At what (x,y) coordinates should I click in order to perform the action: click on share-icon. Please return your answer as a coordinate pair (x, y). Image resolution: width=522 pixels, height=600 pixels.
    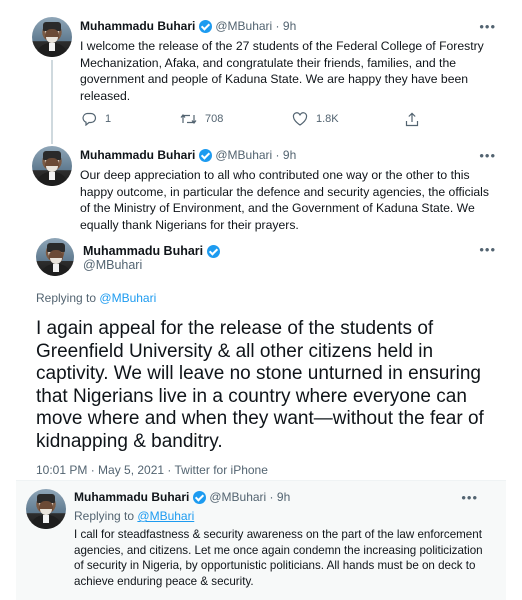
    Looking at the image, I should click on (412, 119).